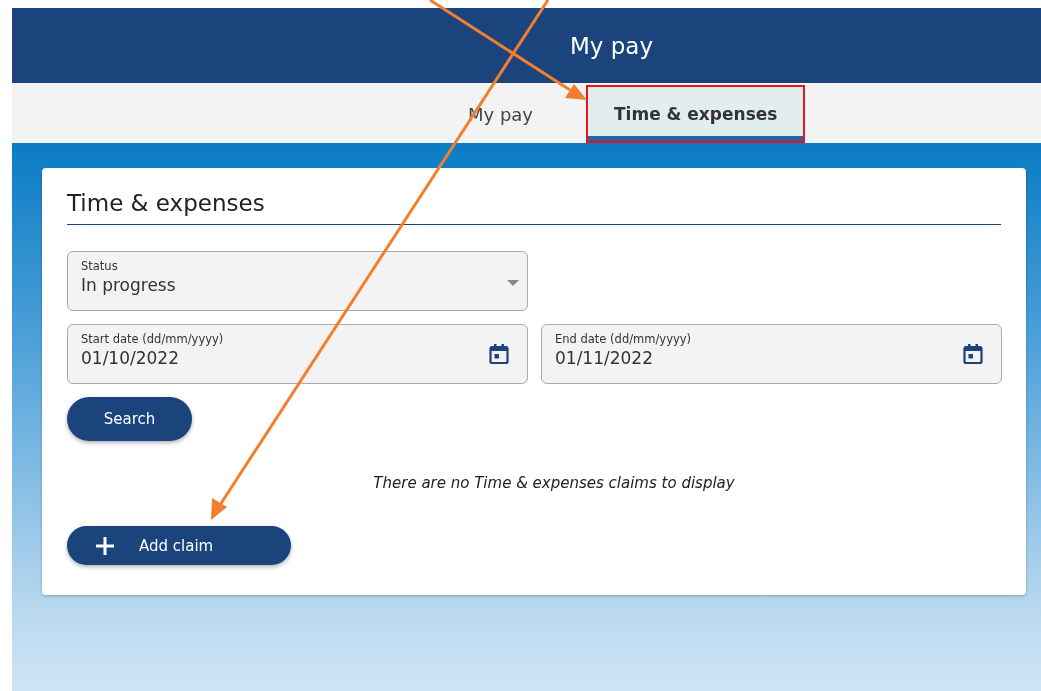 Image resolution: width=1041 pixels, height=691 pixels. Describe the element at coordinates (696, 114) in the screenshot. I see `tab: Time & expenses` at that location.